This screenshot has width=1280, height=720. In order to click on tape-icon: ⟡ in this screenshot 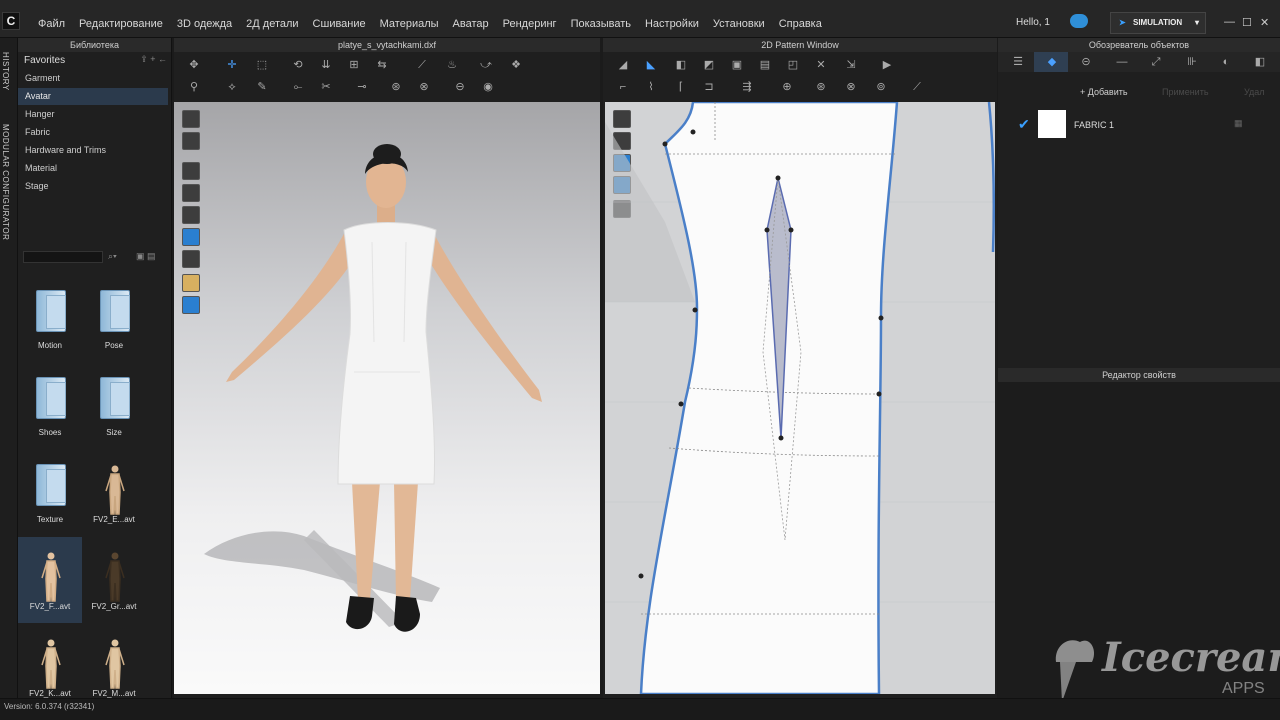, I will do `click(232, 87)`.